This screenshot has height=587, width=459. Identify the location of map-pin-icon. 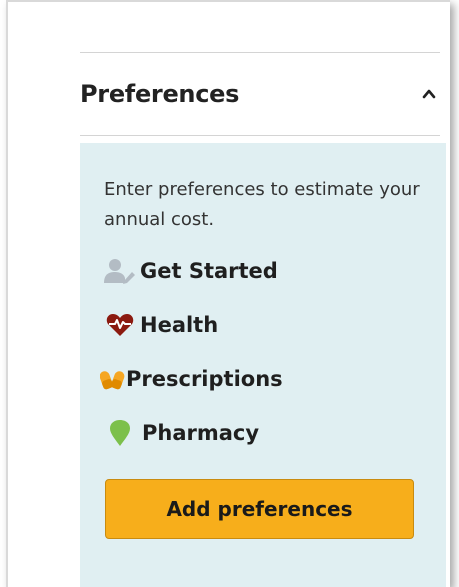
(120, 433).